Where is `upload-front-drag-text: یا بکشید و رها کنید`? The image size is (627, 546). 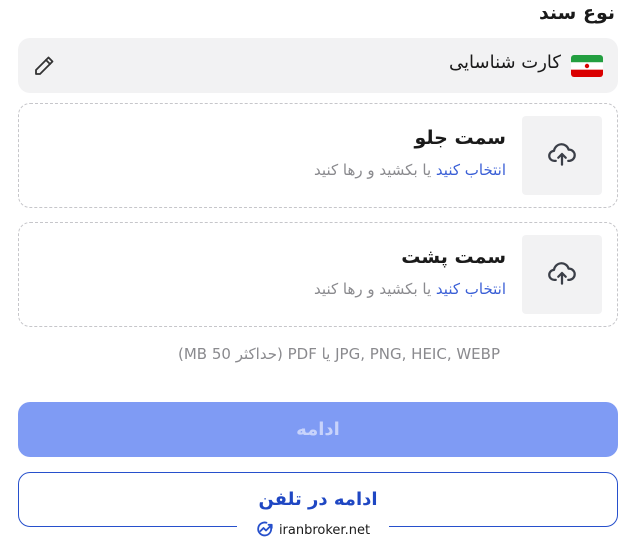 upload-front-drag-text: یا بکشید و رها کنید is located at coordinates (373, 170).